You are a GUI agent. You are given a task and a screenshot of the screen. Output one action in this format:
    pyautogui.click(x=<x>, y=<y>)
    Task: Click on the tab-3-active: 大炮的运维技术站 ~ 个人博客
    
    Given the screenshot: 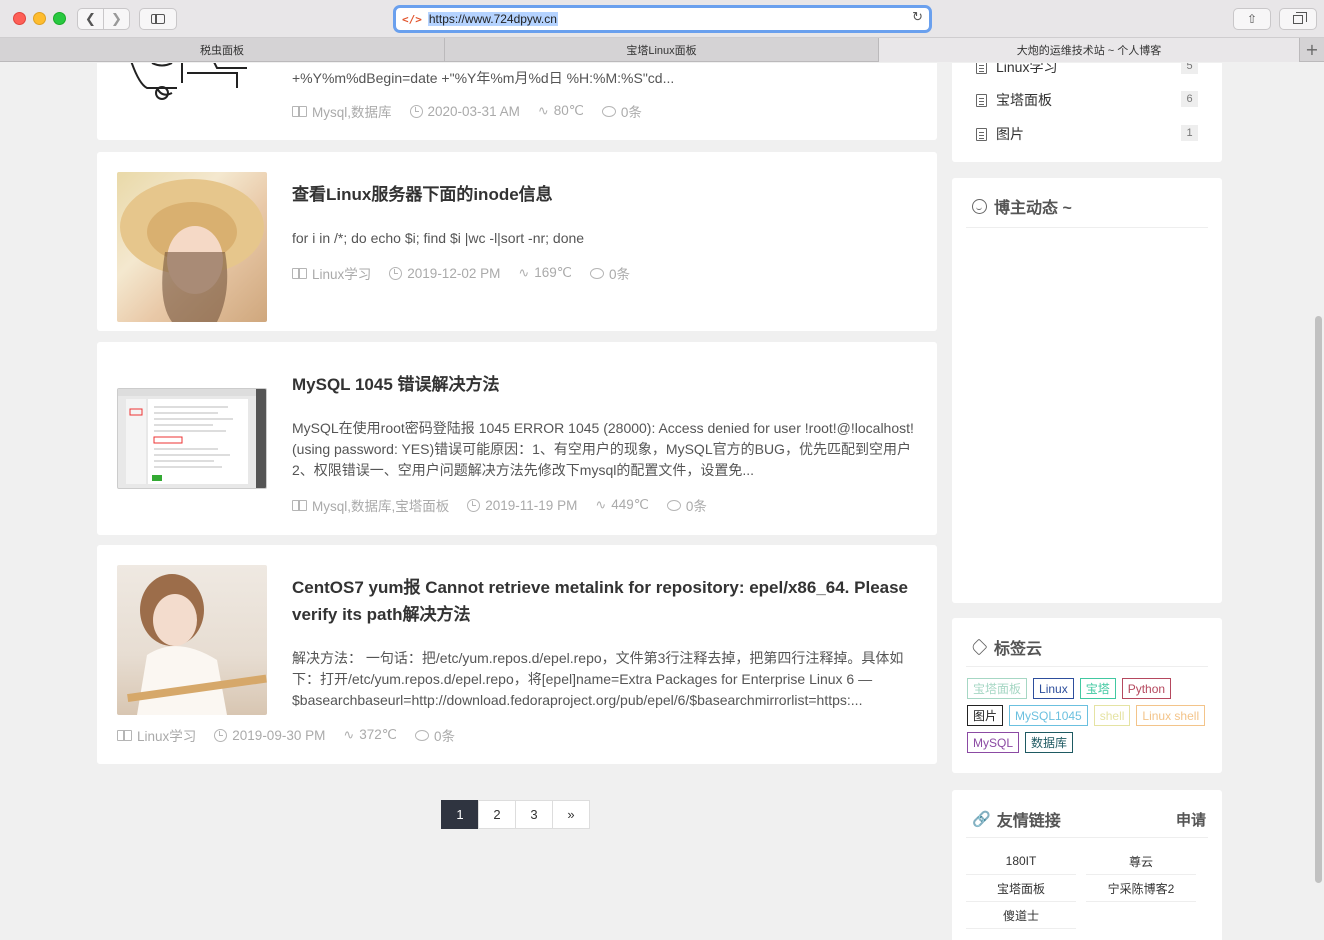 What is the action you would take?
    pyautogui.click(x=1089, y=50)
    